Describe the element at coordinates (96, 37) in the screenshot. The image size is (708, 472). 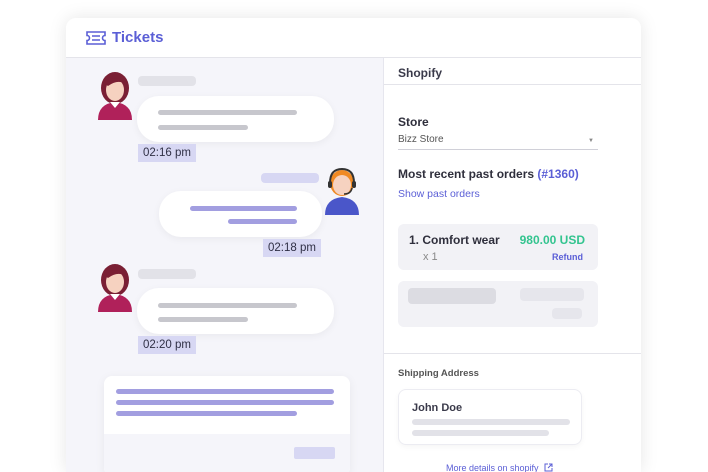
I see `ticket-icon` at that location.